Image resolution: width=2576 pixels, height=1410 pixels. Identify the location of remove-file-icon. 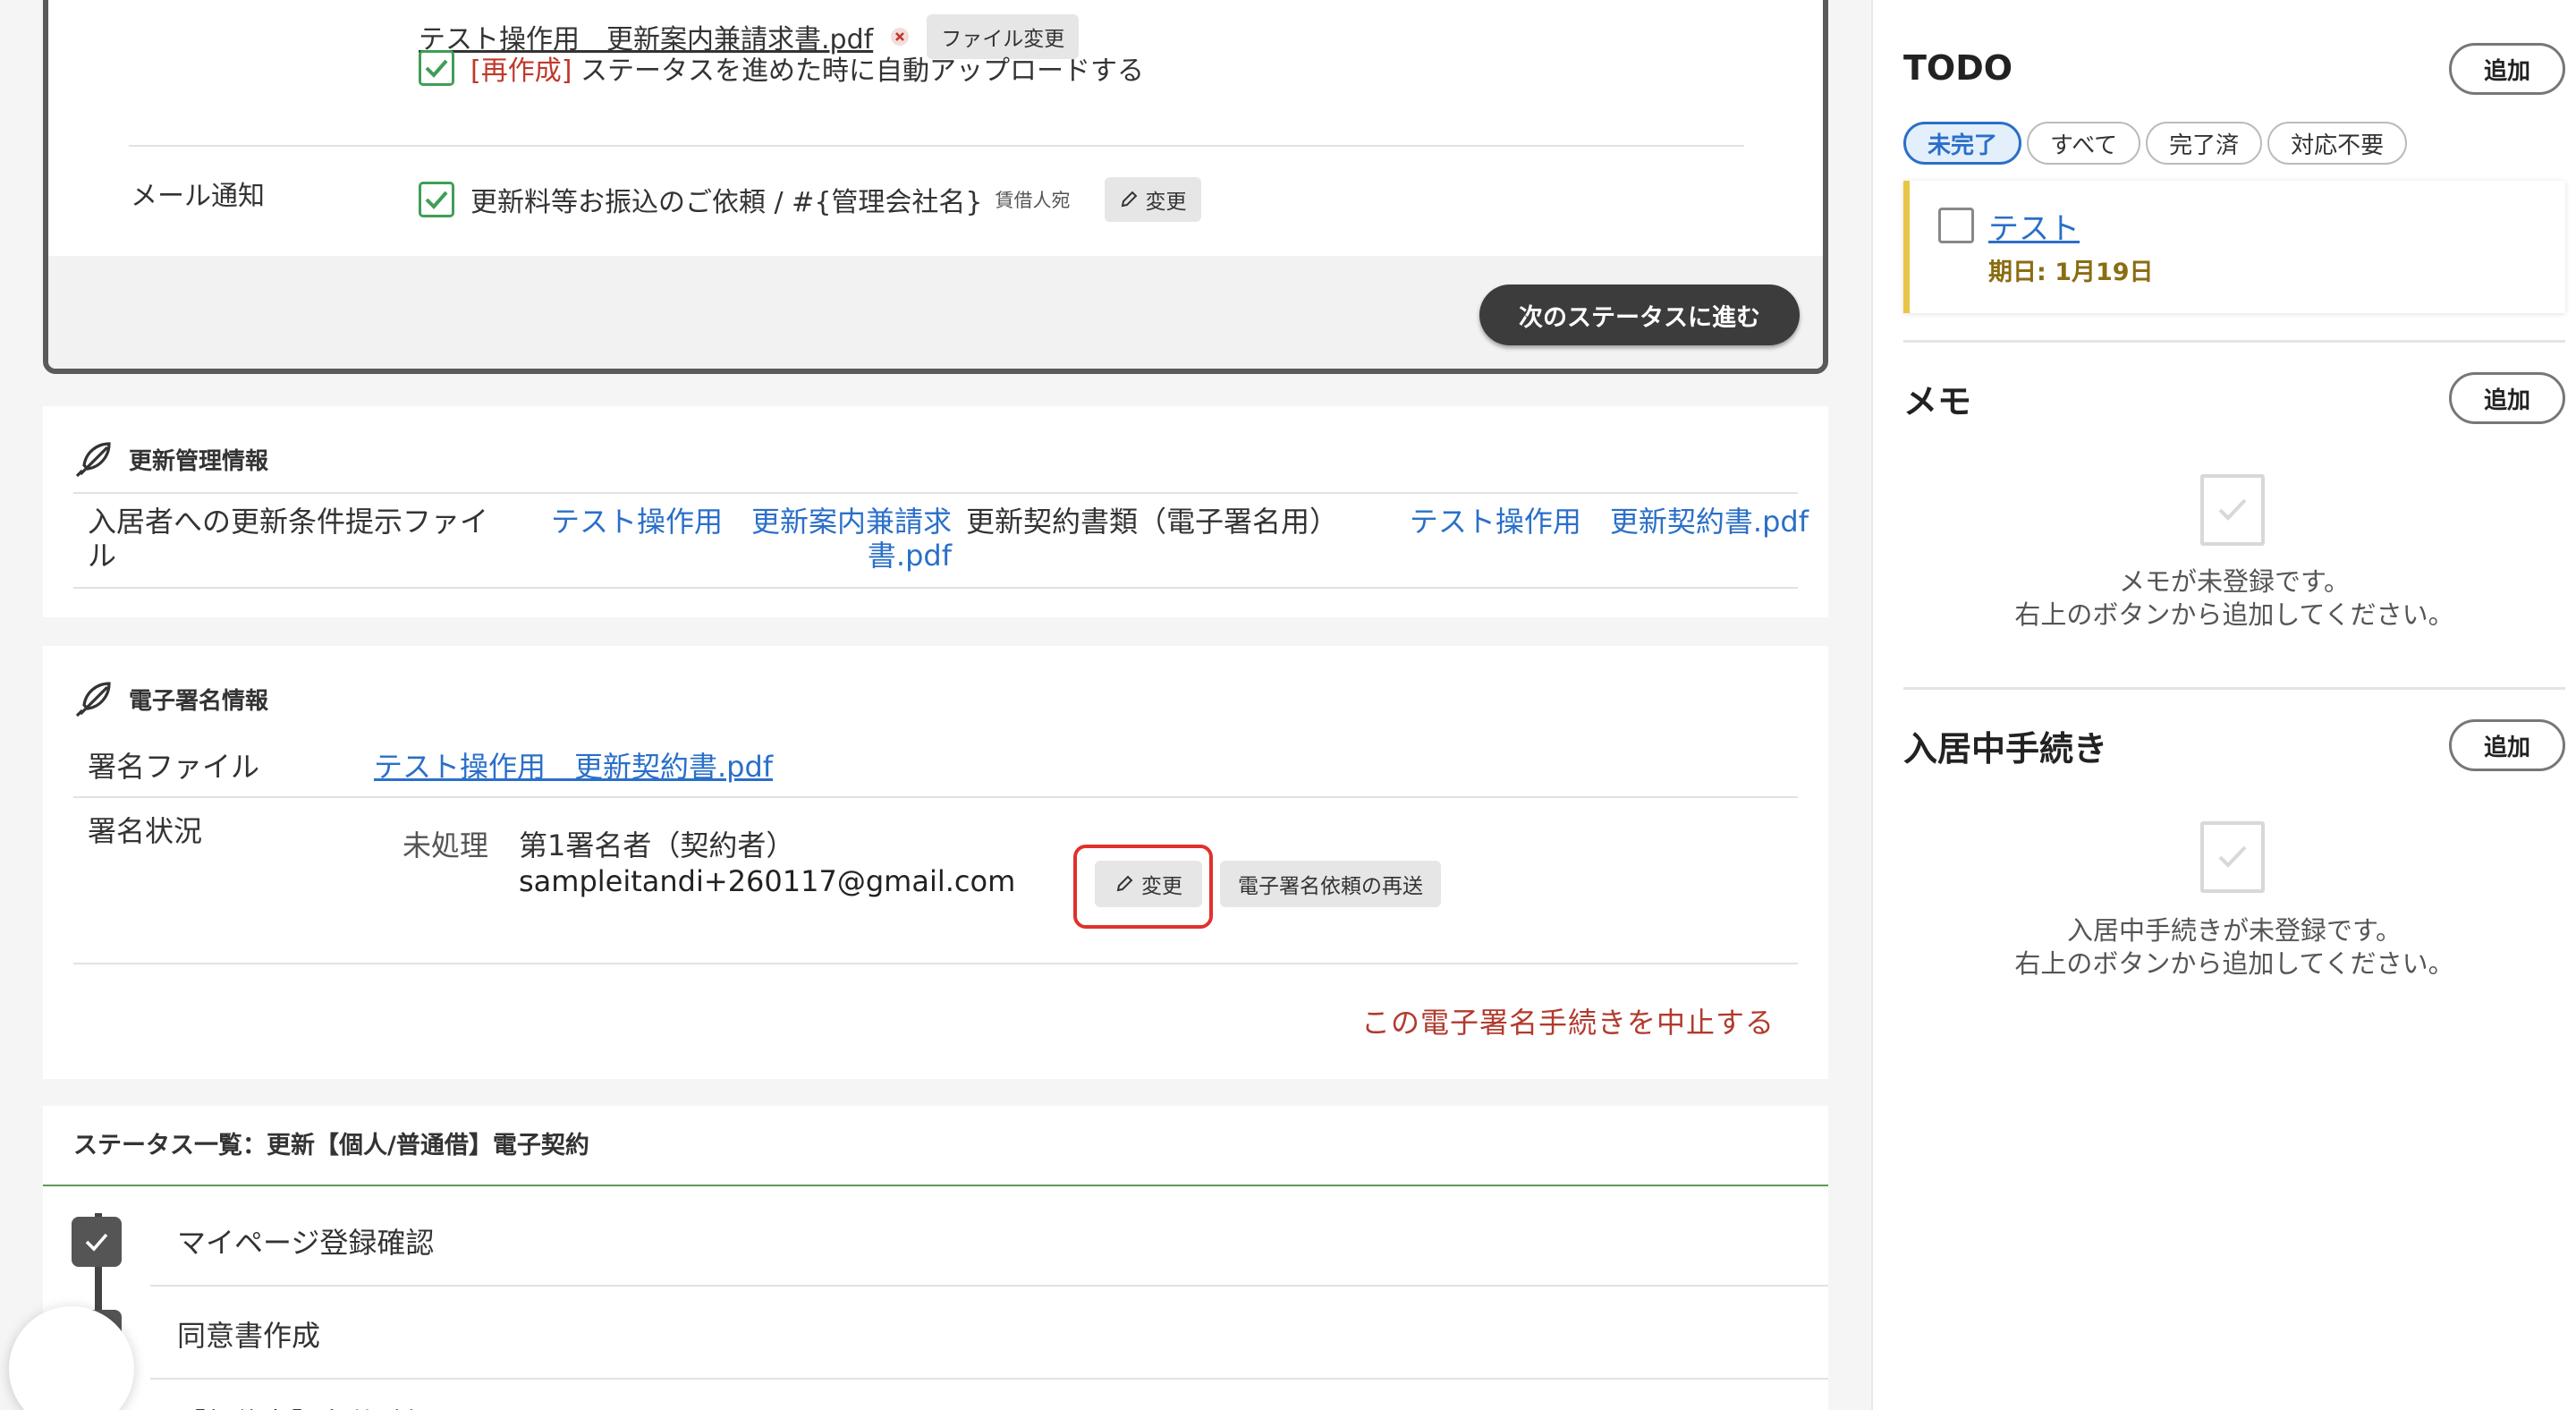
(899, 36).